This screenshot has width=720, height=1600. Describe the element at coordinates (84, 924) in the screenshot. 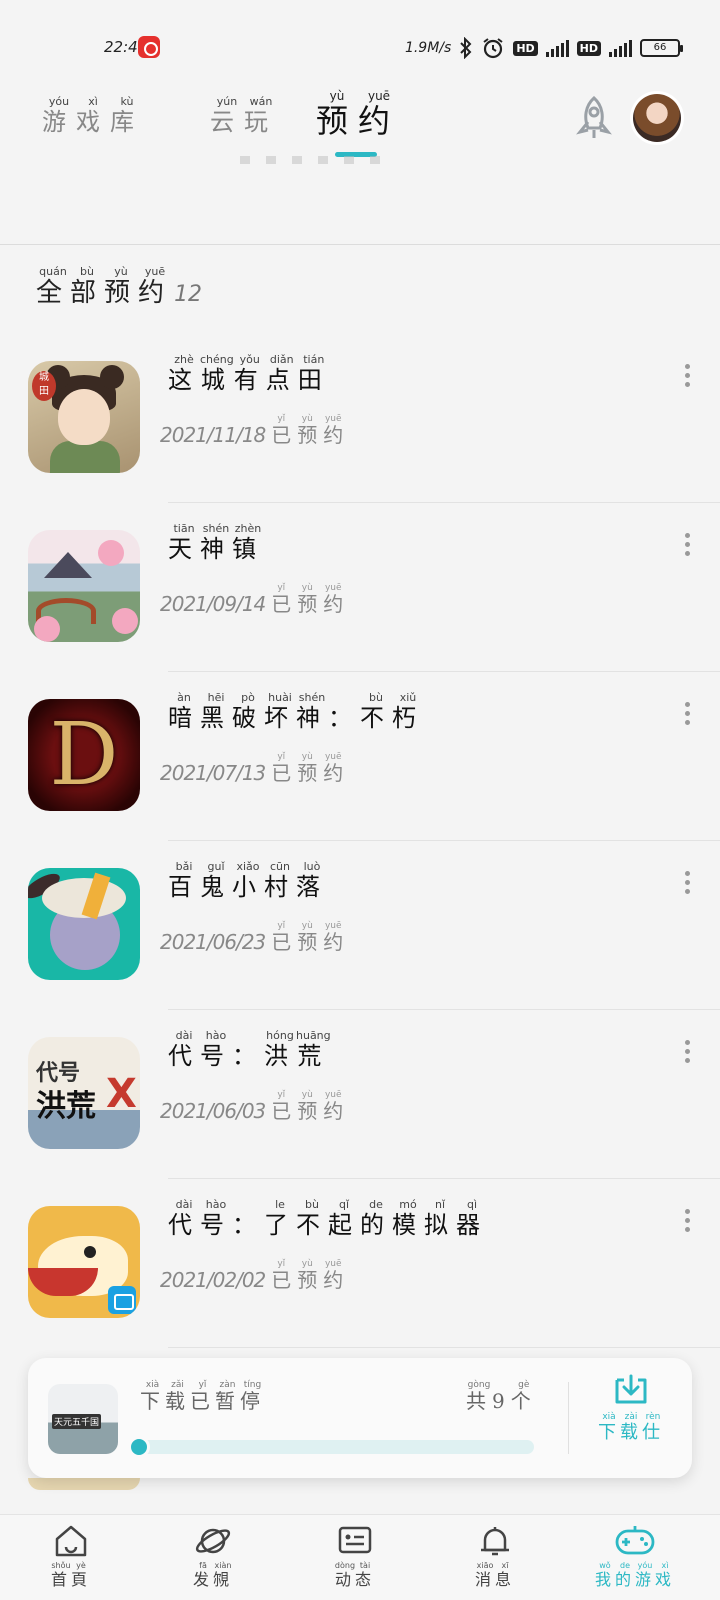

I see `ghost-village-icon` at that location.